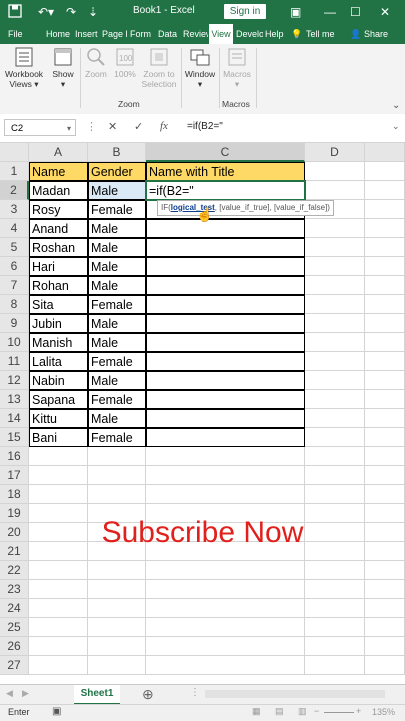  What do you see at coordinates (59, 34) in the screenshot?
I see `tab-home: Home` at bounding box center [59, 34].